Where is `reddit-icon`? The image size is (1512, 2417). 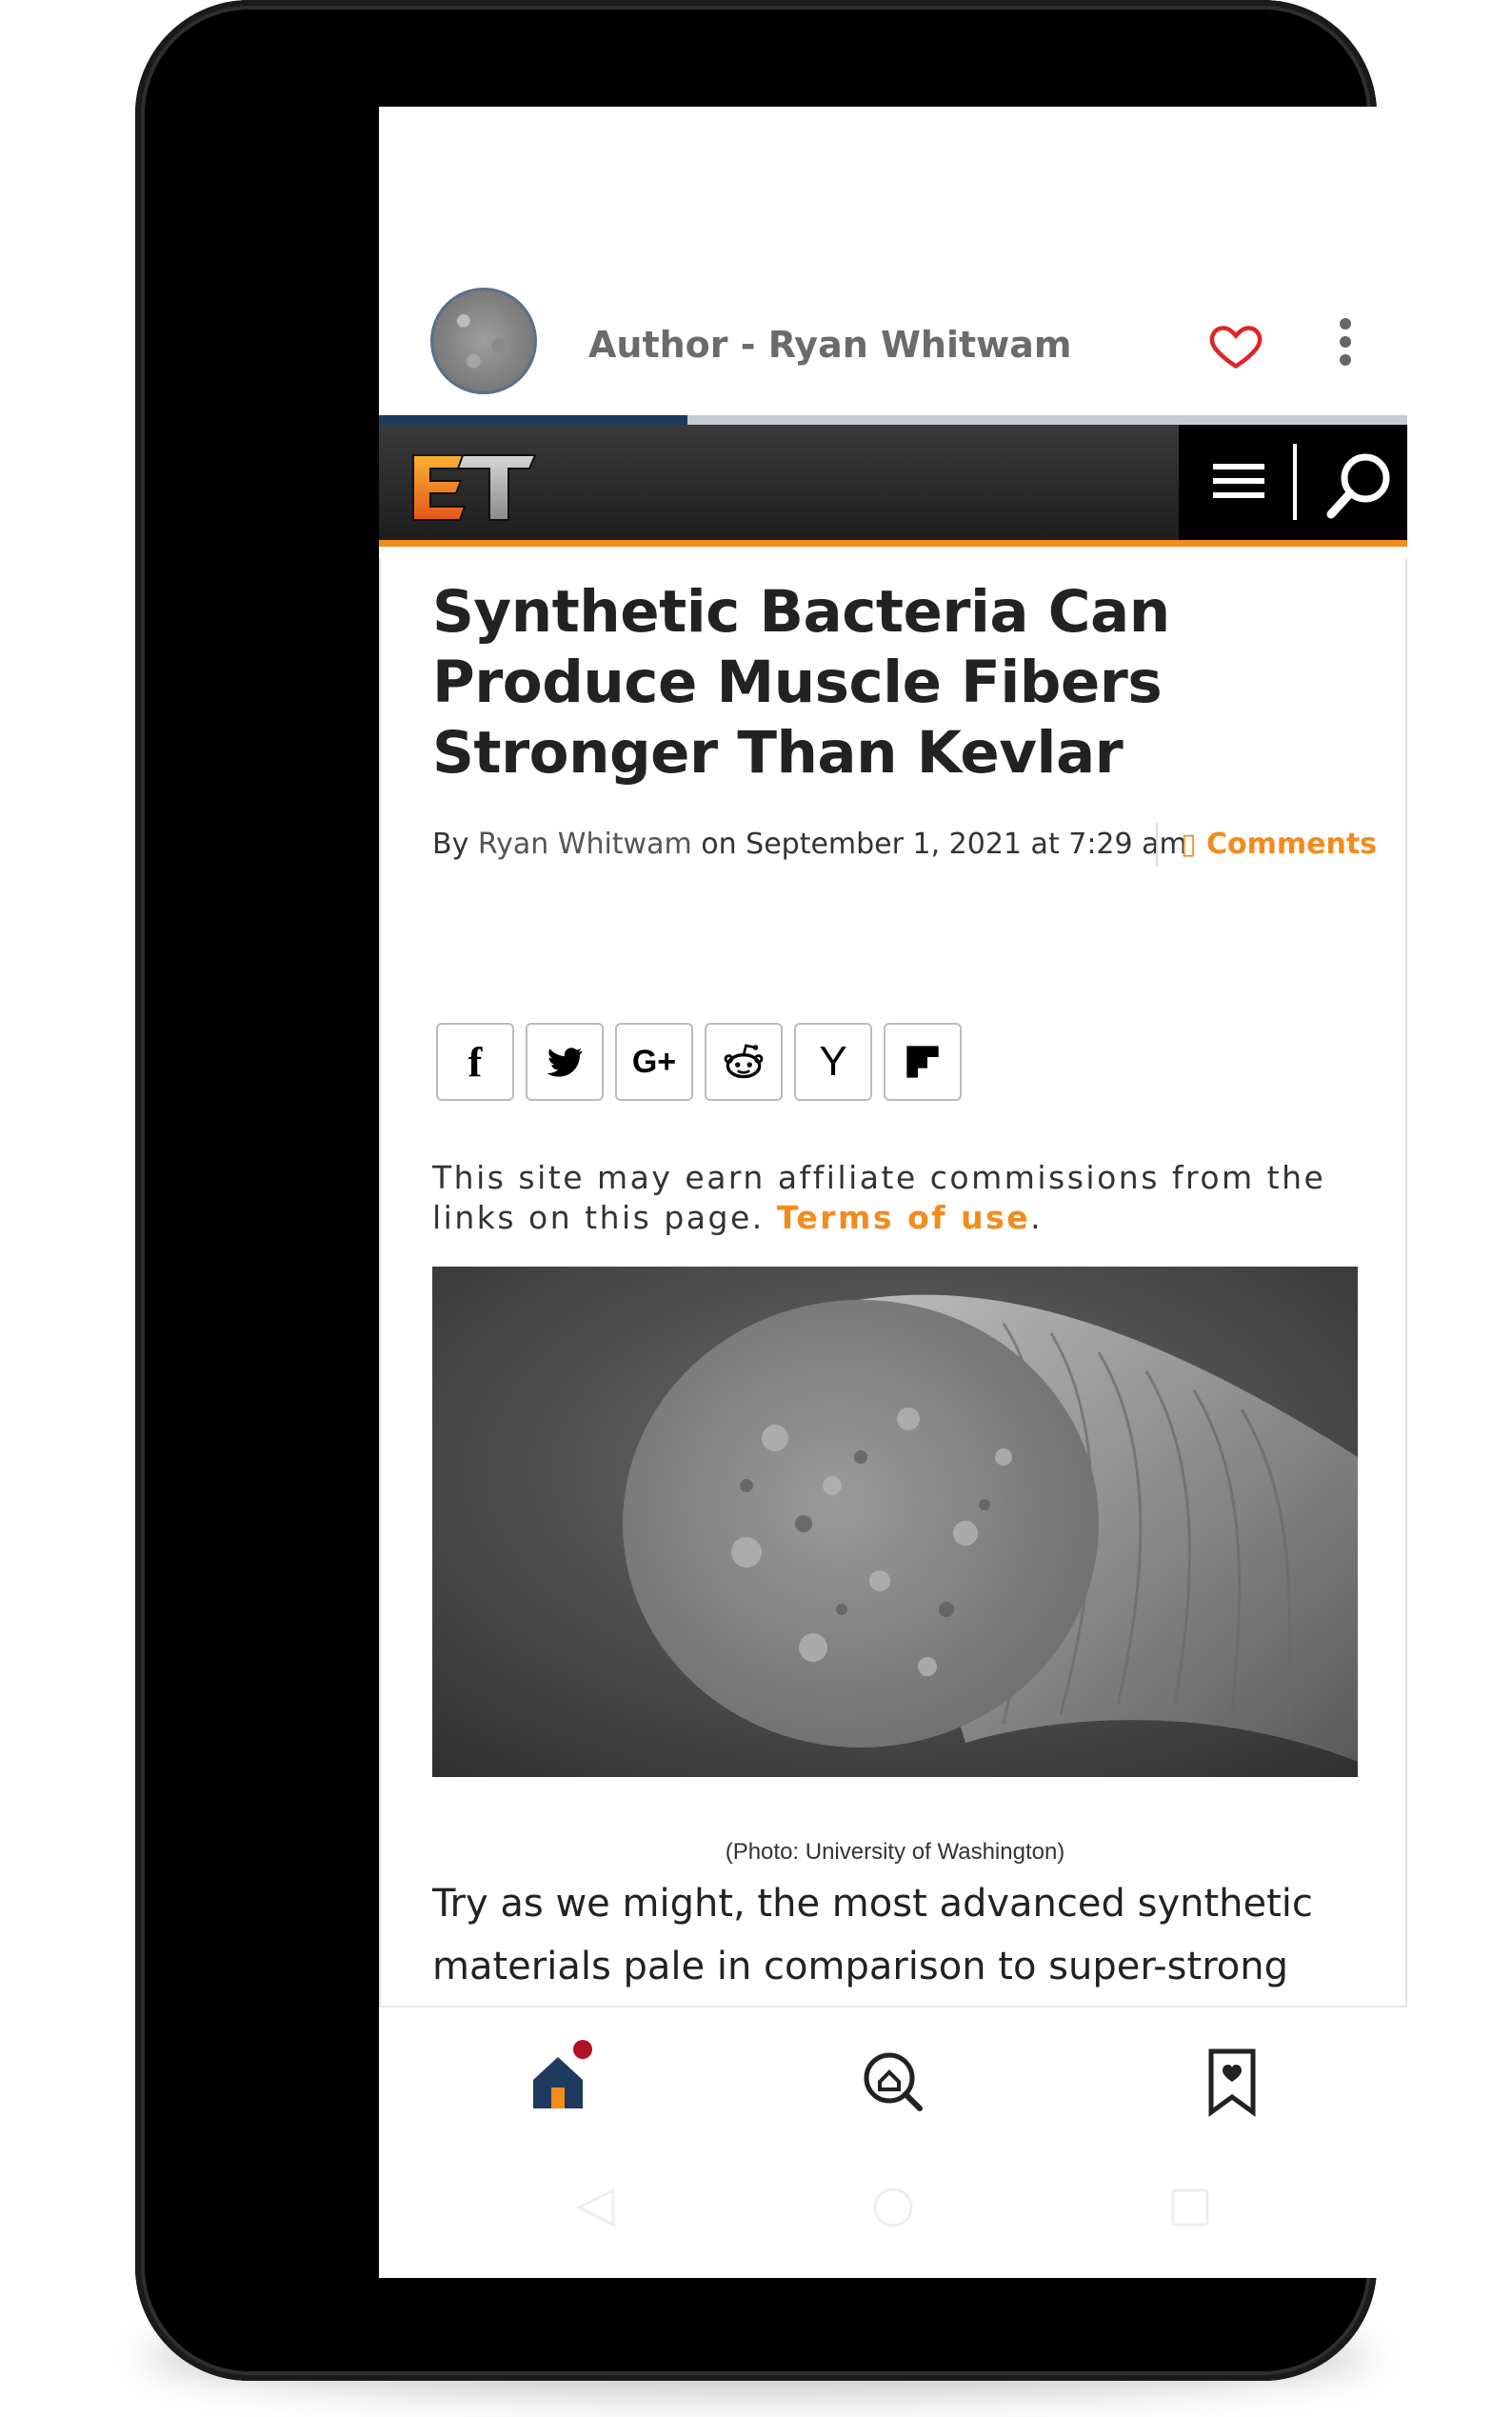 reddit-icon is located at coordinates (744, 1061).